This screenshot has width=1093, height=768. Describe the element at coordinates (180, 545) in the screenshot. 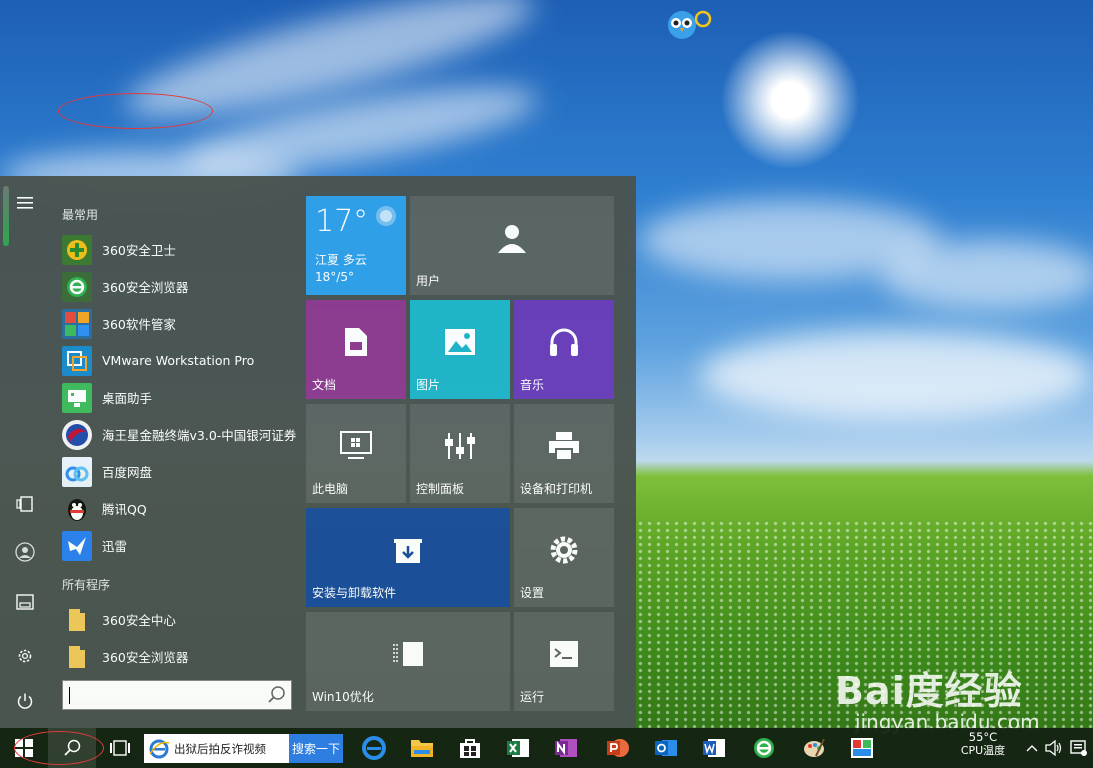

I see `app-item: 迅雷` at that location.